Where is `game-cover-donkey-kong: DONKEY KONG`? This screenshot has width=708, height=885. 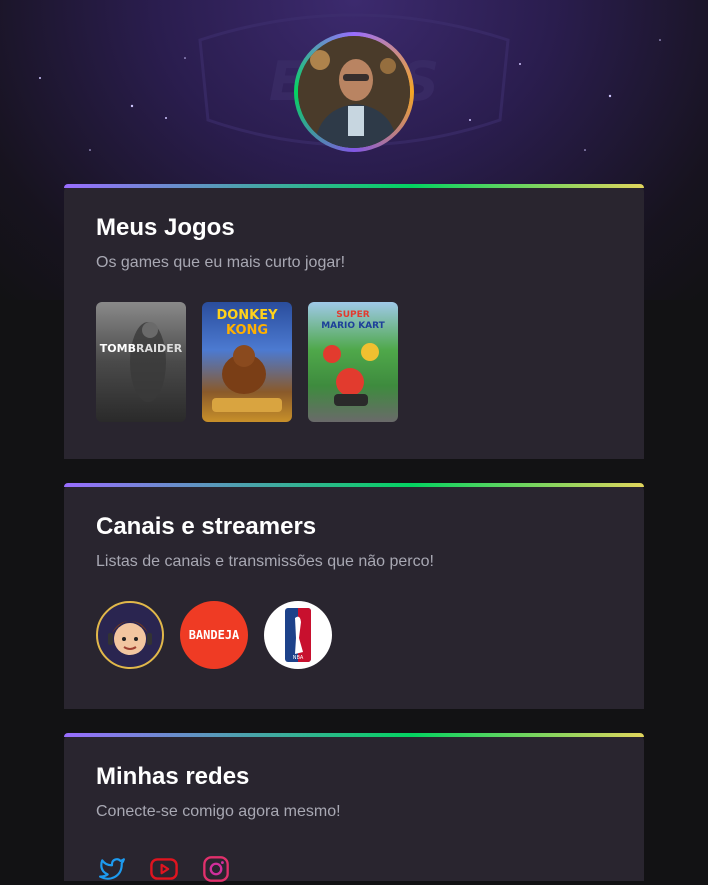 game-cover-donkey-kong: DONKEY KONG is located at coordinates (247, 362).